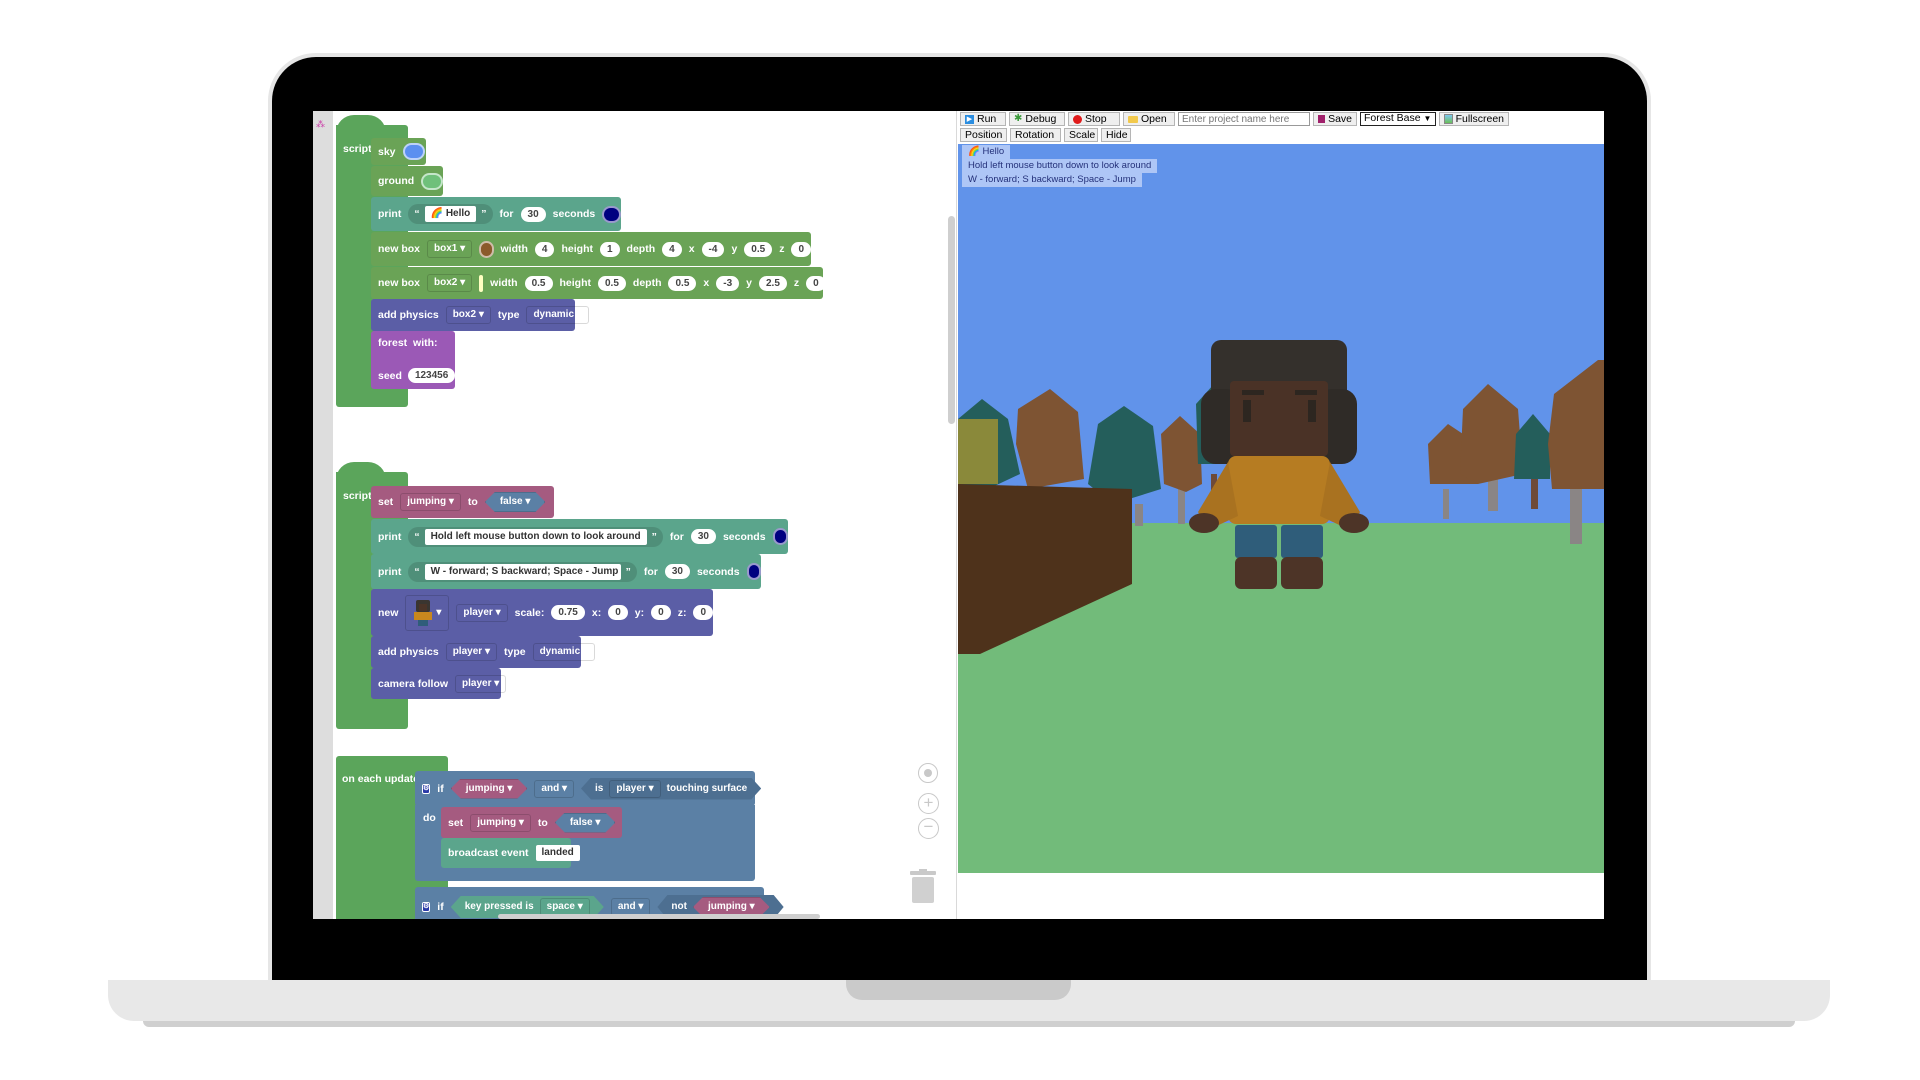  I want to click on x-field: 0, so click(618, 612).